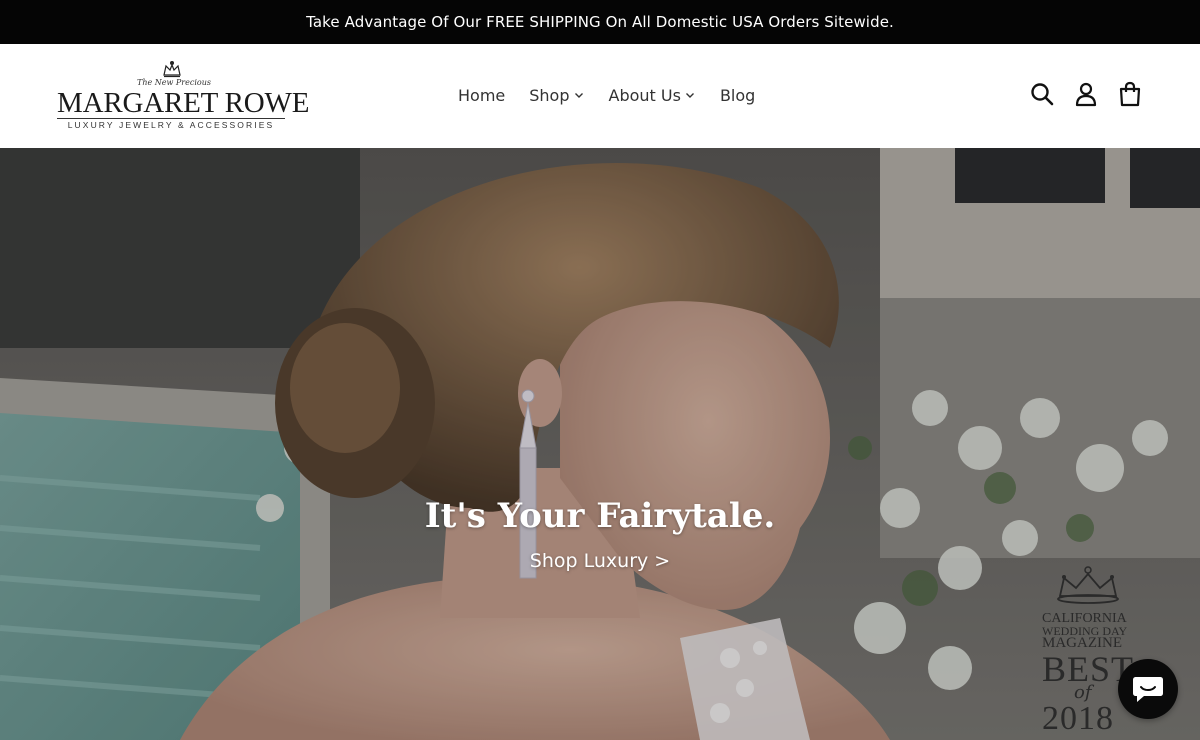  I want to click on header-actions, so click(1078, 94).